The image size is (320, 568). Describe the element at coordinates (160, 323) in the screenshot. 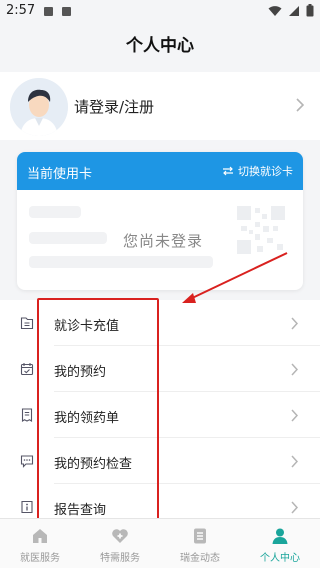

I see `menu-item-card-recharge: 就诊卡充值` at that location.